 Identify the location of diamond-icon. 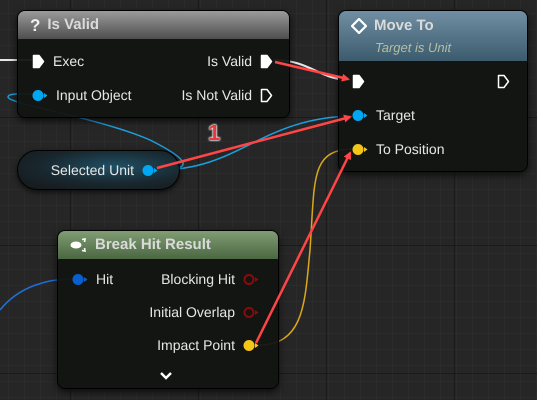
(359, 26).